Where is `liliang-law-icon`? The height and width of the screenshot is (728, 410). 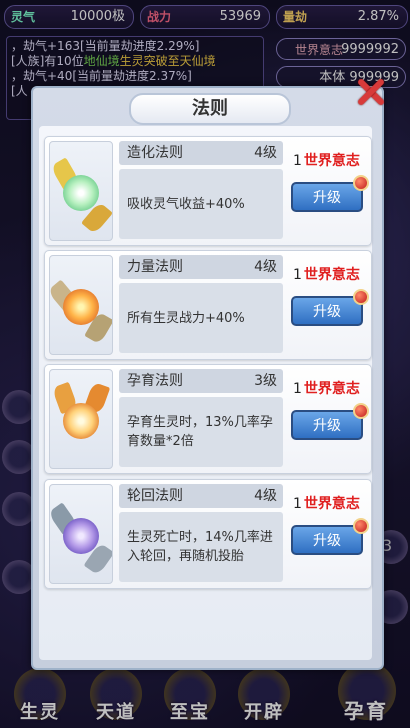
liliang-law-icon is located at coordinates (81, 305).